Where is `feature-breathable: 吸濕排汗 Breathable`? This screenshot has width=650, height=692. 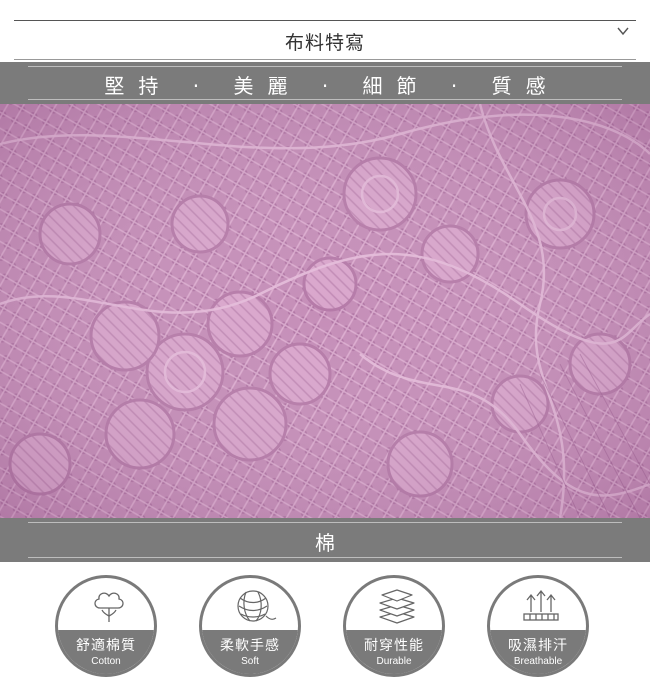
feature-breathable: 吸濕排汗 Breathable is located at coordinates (538, 626).